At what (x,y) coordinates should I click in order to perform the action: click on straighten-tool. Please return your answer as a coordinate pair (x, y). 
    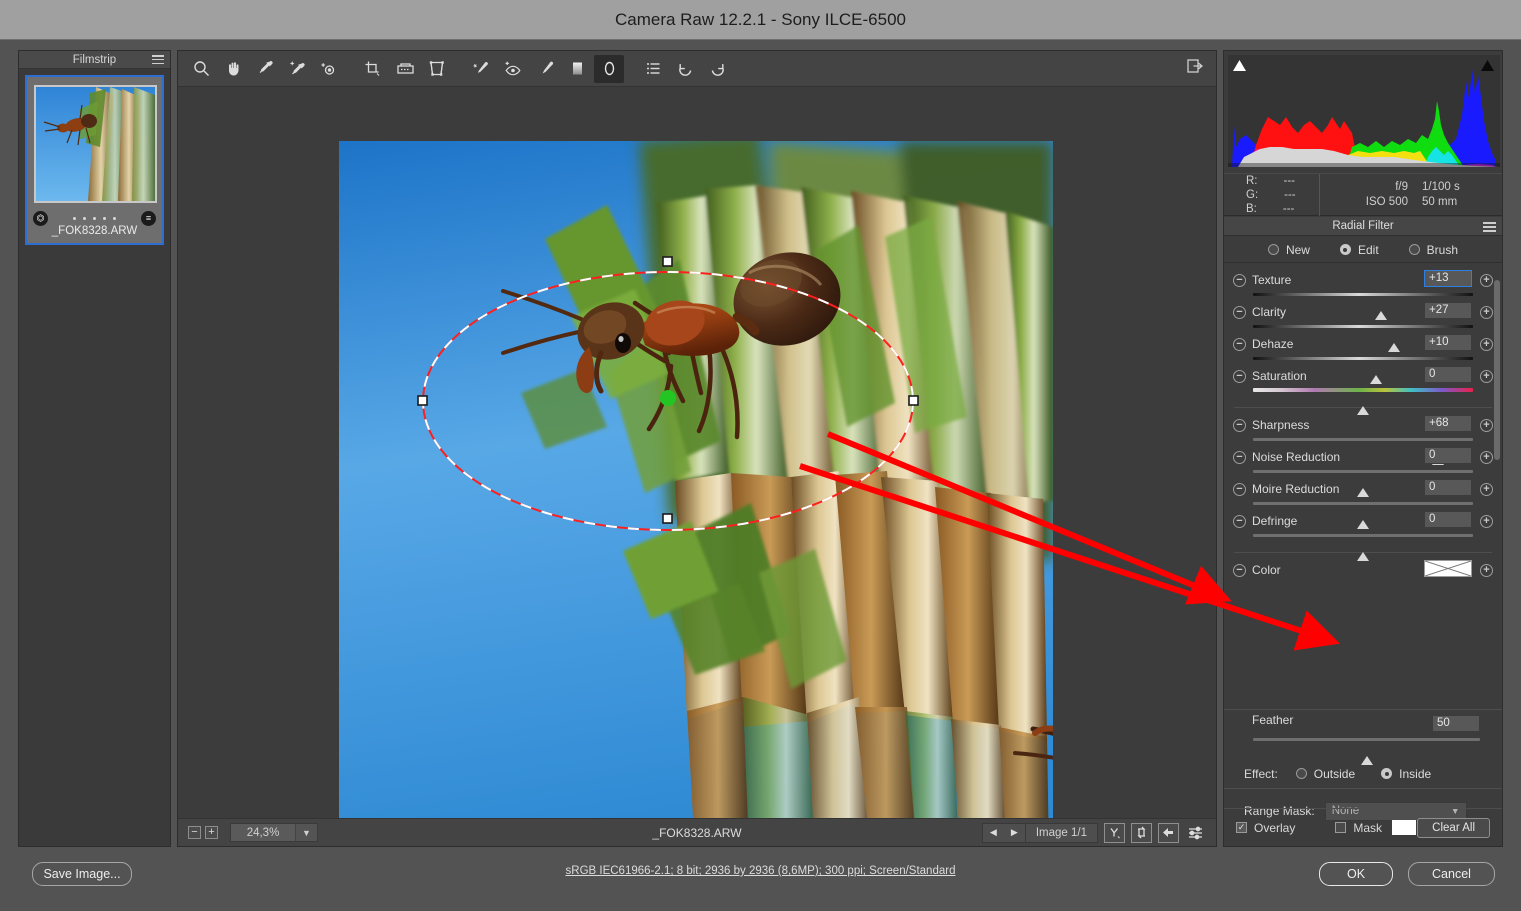
    Looking at the image, I should click on (405, 69).